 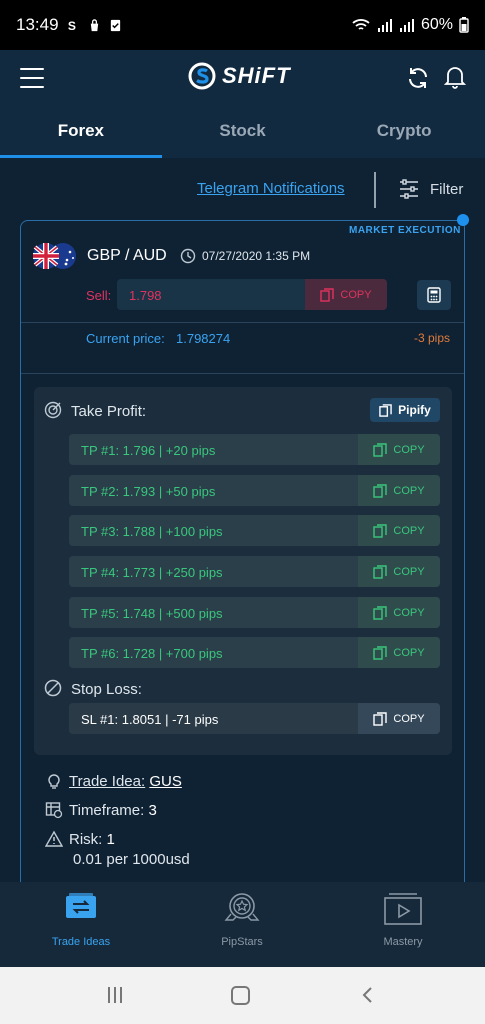 What do you see at coordinates (37, 24) in the screenshot?
I see `status-time: 13:49` at bounding box center [37, 24].